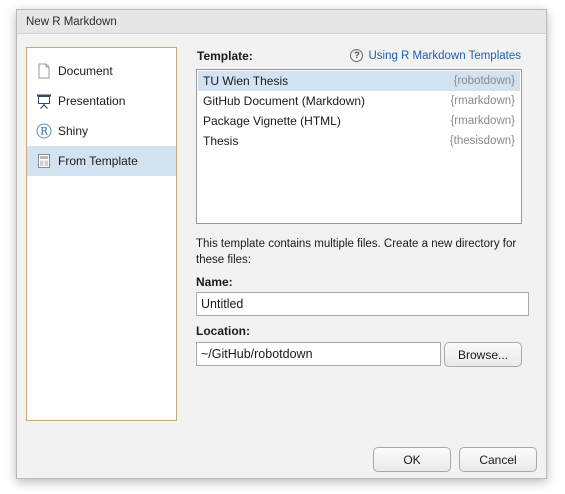 Image resolution: width=565 pixels, height=494 pixels. What do you see at coordinates (412, 459) in the screenshot?
I see `ok-button: OK` at bounding box center [412, 459].